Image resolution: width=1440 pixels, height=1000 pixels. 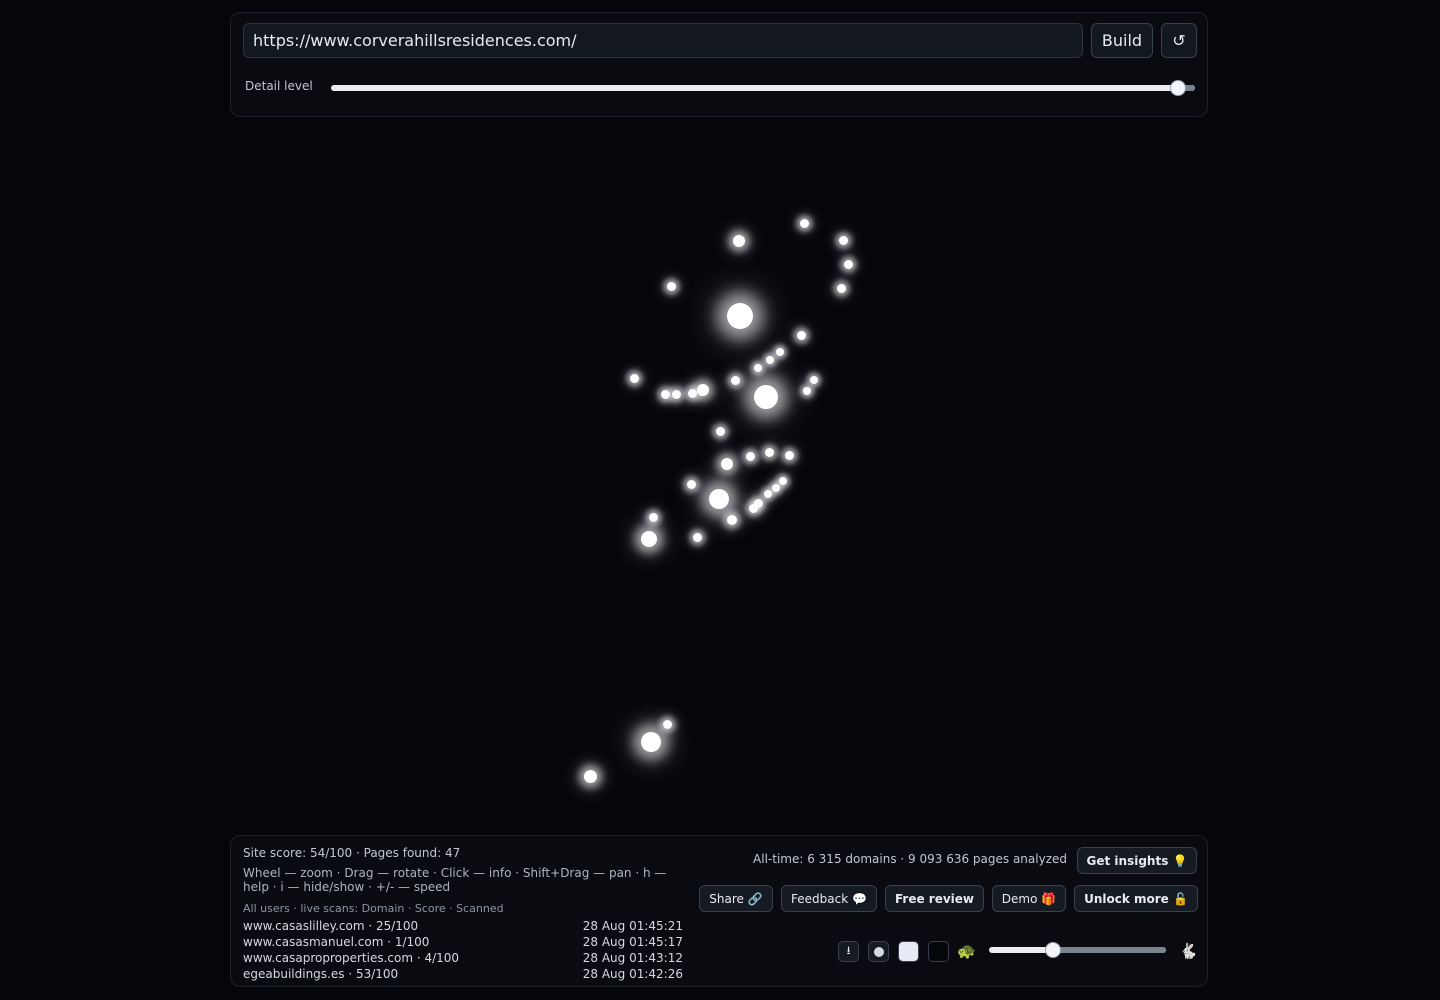 What do you see at coordinates (908, 951) in the screenshot?
I see `light-theme-button` at bounding box center [908, 951].